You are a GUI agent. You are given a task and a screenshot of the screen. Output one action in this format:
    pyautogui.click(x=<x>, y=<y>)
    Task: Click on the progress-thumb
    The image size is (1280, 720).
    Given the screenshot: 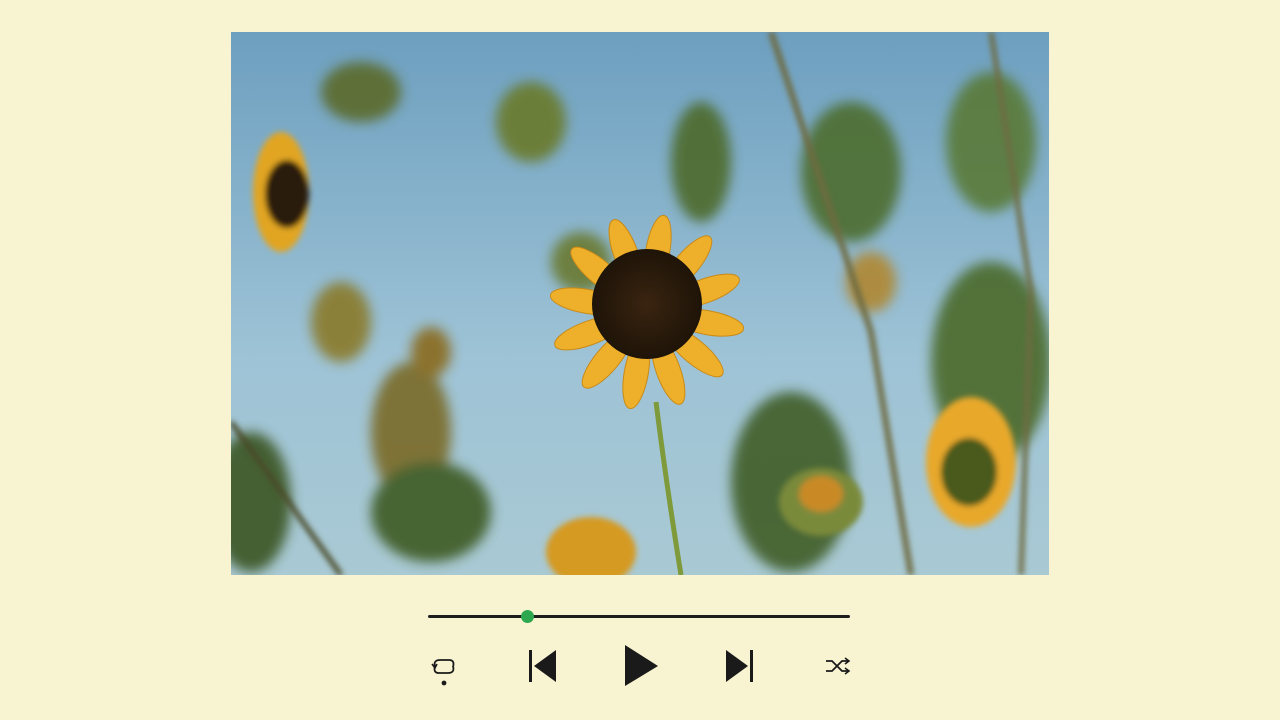 What is the action you would take?
    pyautogui.click(x=528, y=616)
    